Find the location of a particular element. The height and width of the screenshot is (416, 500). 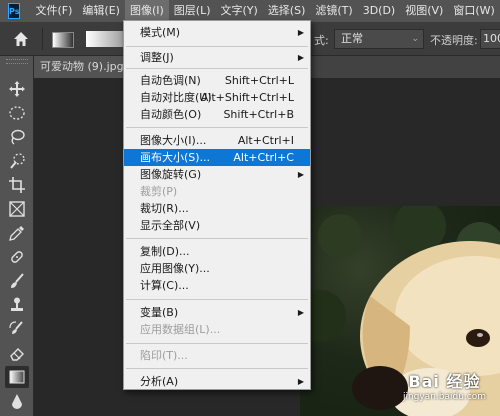

menu-file: 文件(F) is located at coordinates (53, 11).